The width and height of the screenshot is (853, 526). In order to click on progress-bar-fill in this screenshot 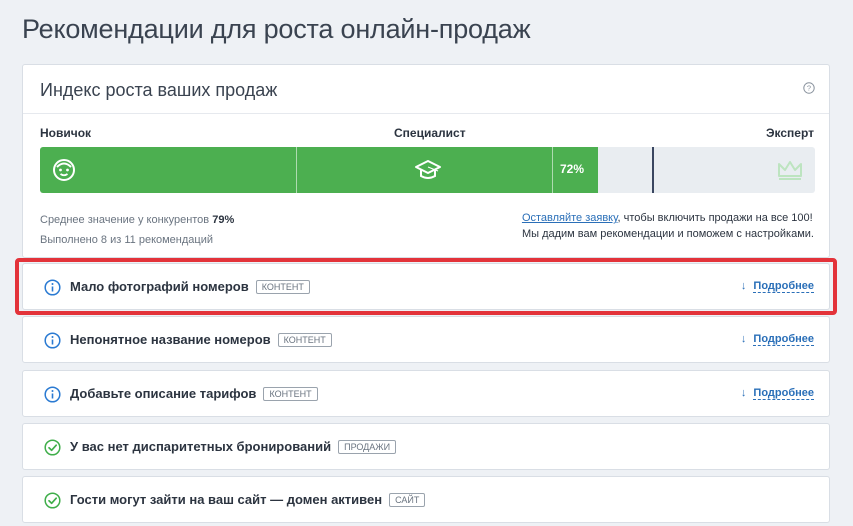, I will do `click(319, 170)`.